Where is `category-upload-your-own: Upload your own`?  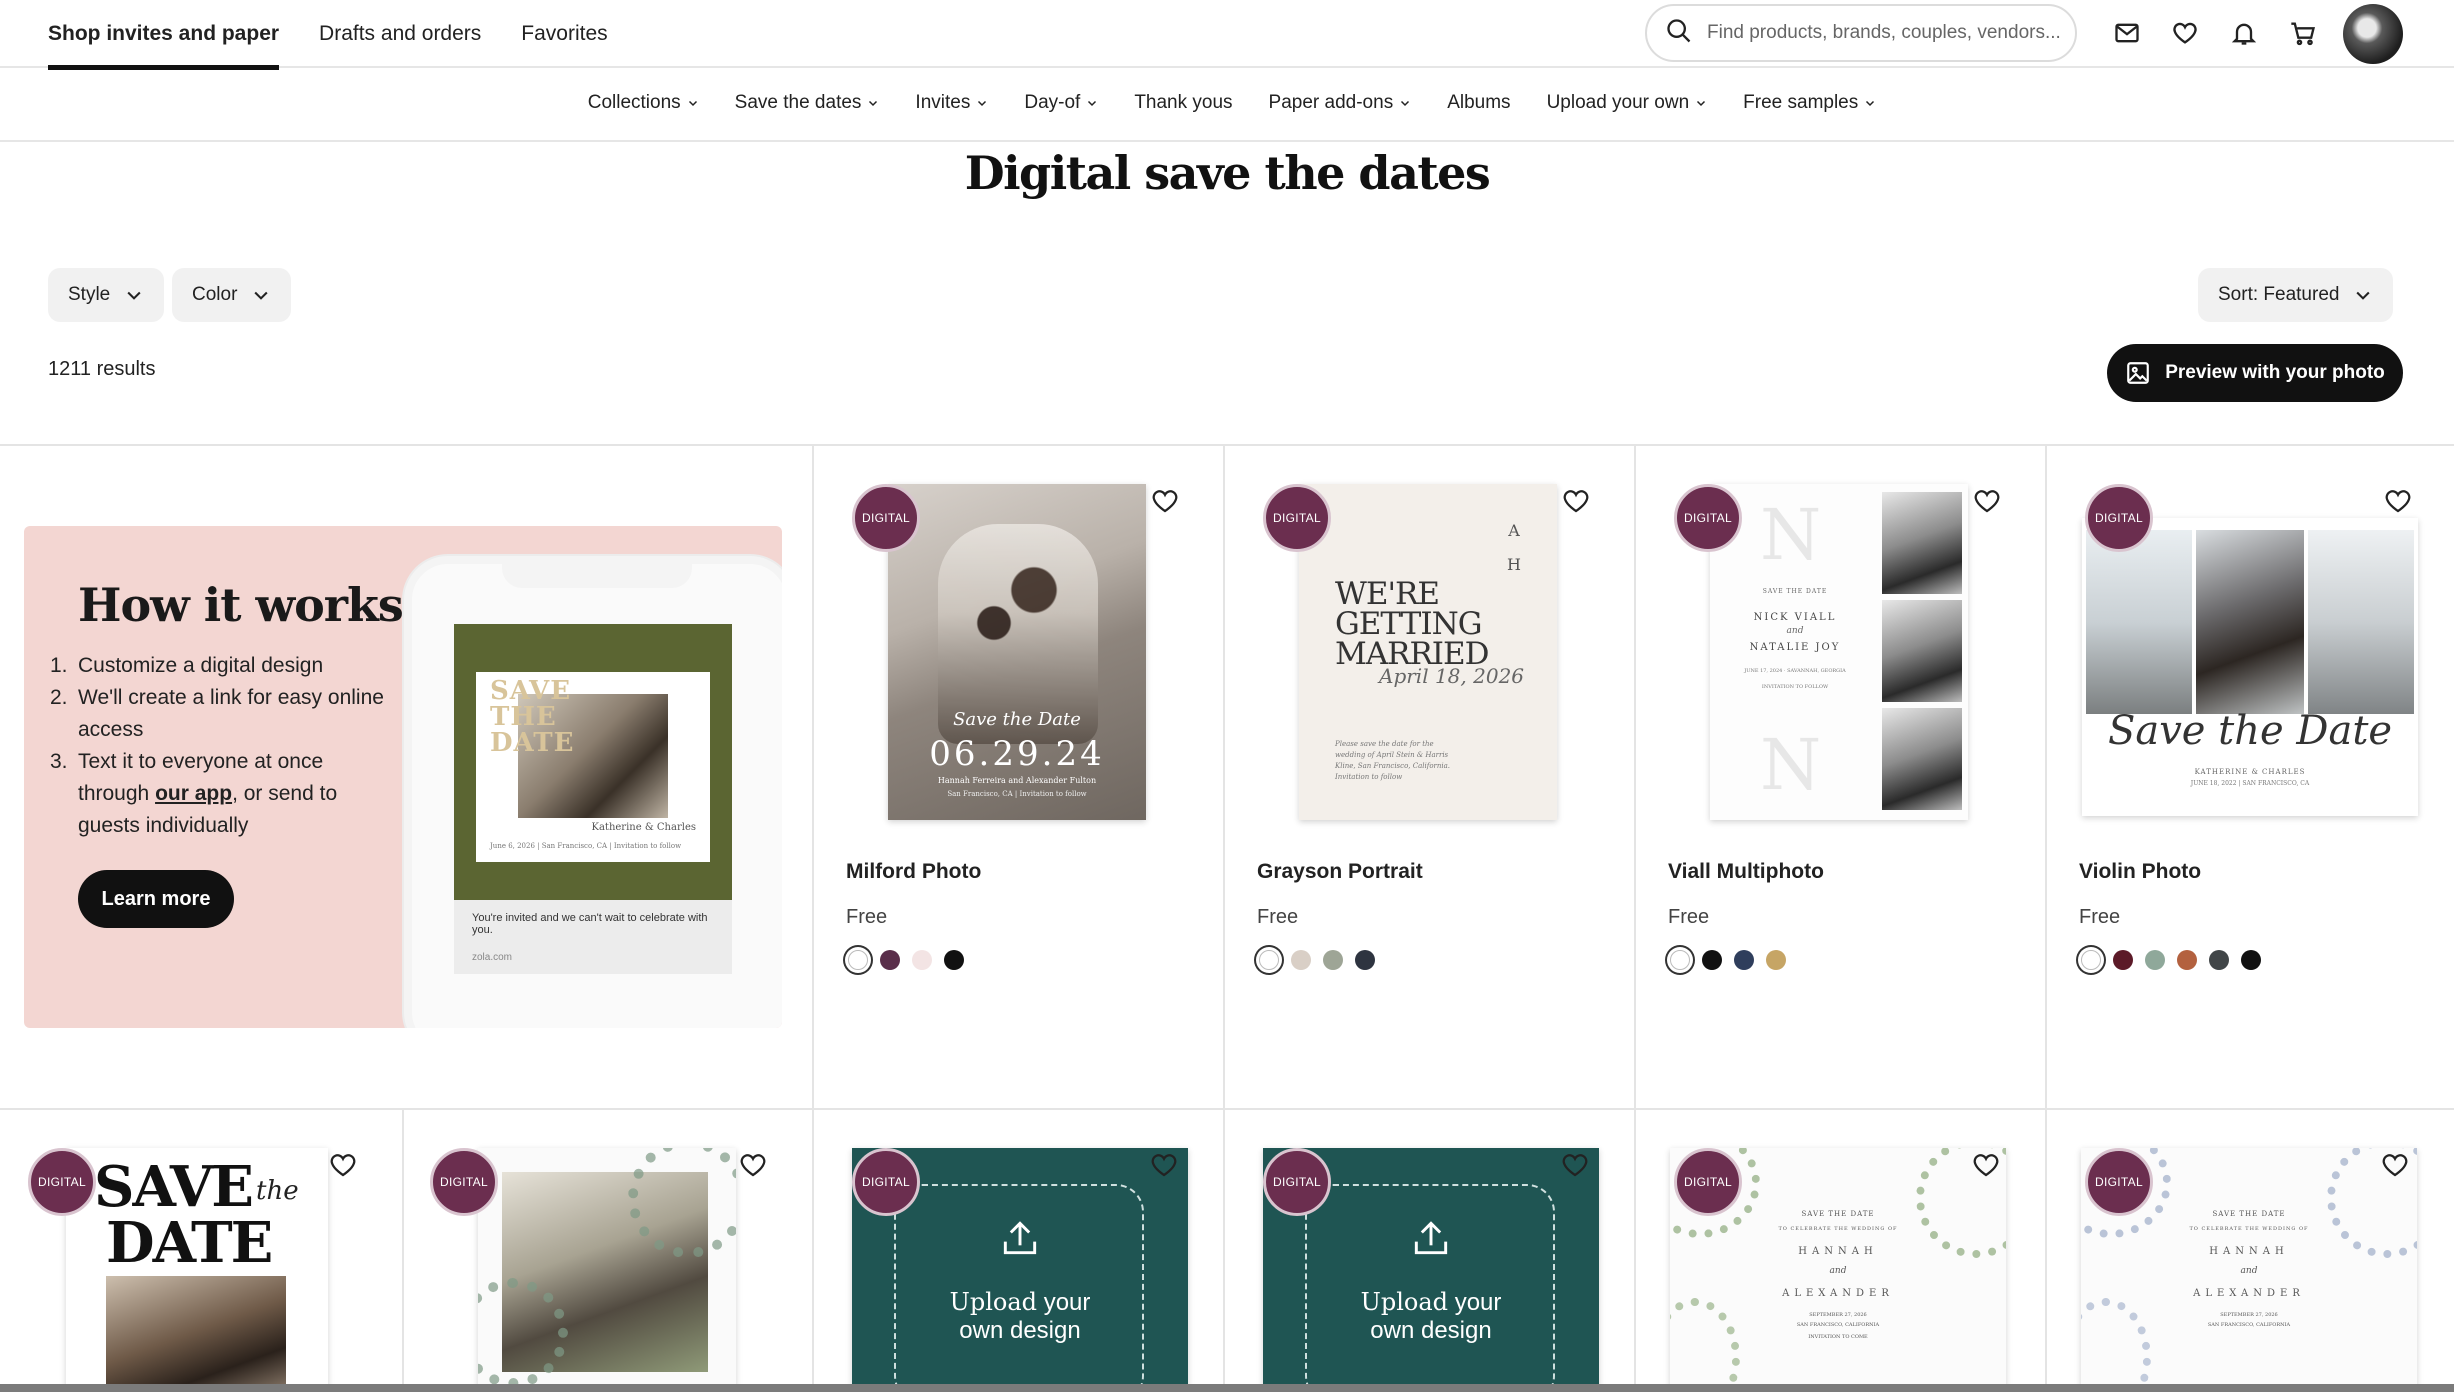
category-upload-your-own: Upload your own is located at coordinates (1627, 103).